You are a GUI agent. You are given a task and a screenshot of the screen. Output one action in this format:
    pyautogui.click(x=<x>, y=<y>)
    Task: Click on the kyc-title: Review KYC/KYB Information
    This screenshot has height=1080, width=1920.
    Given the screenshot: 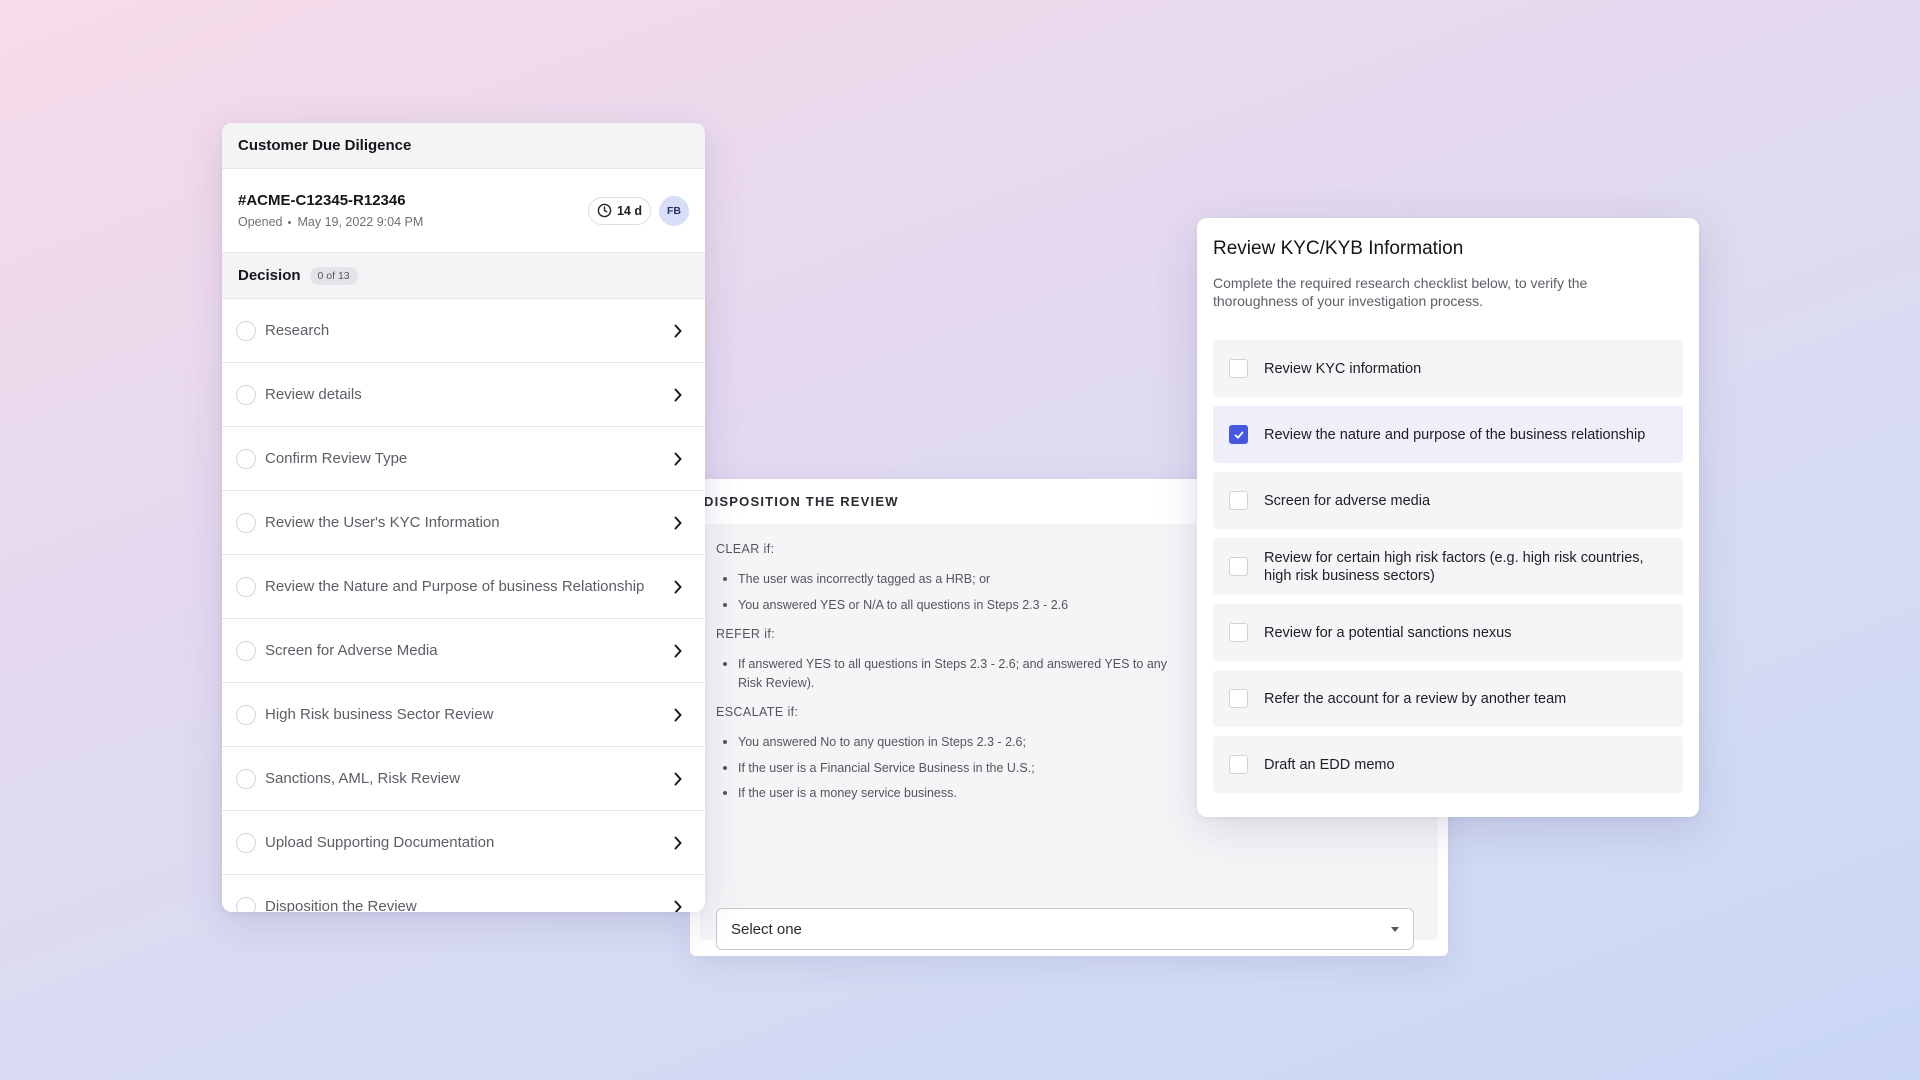 What is the action you would take?
    pyautogui.click(x=1338, y=248)
    